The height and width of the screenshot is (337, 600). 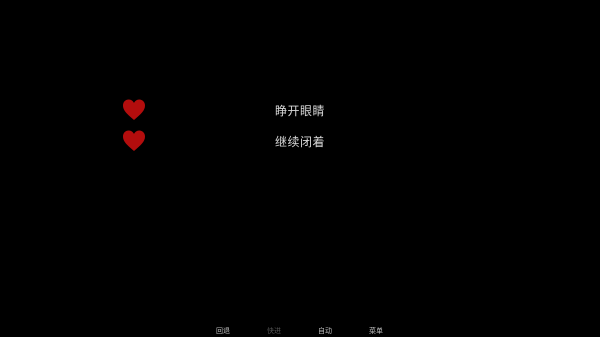 I want to click on choice-label: 继续闭着, so click(x=299, y=142).